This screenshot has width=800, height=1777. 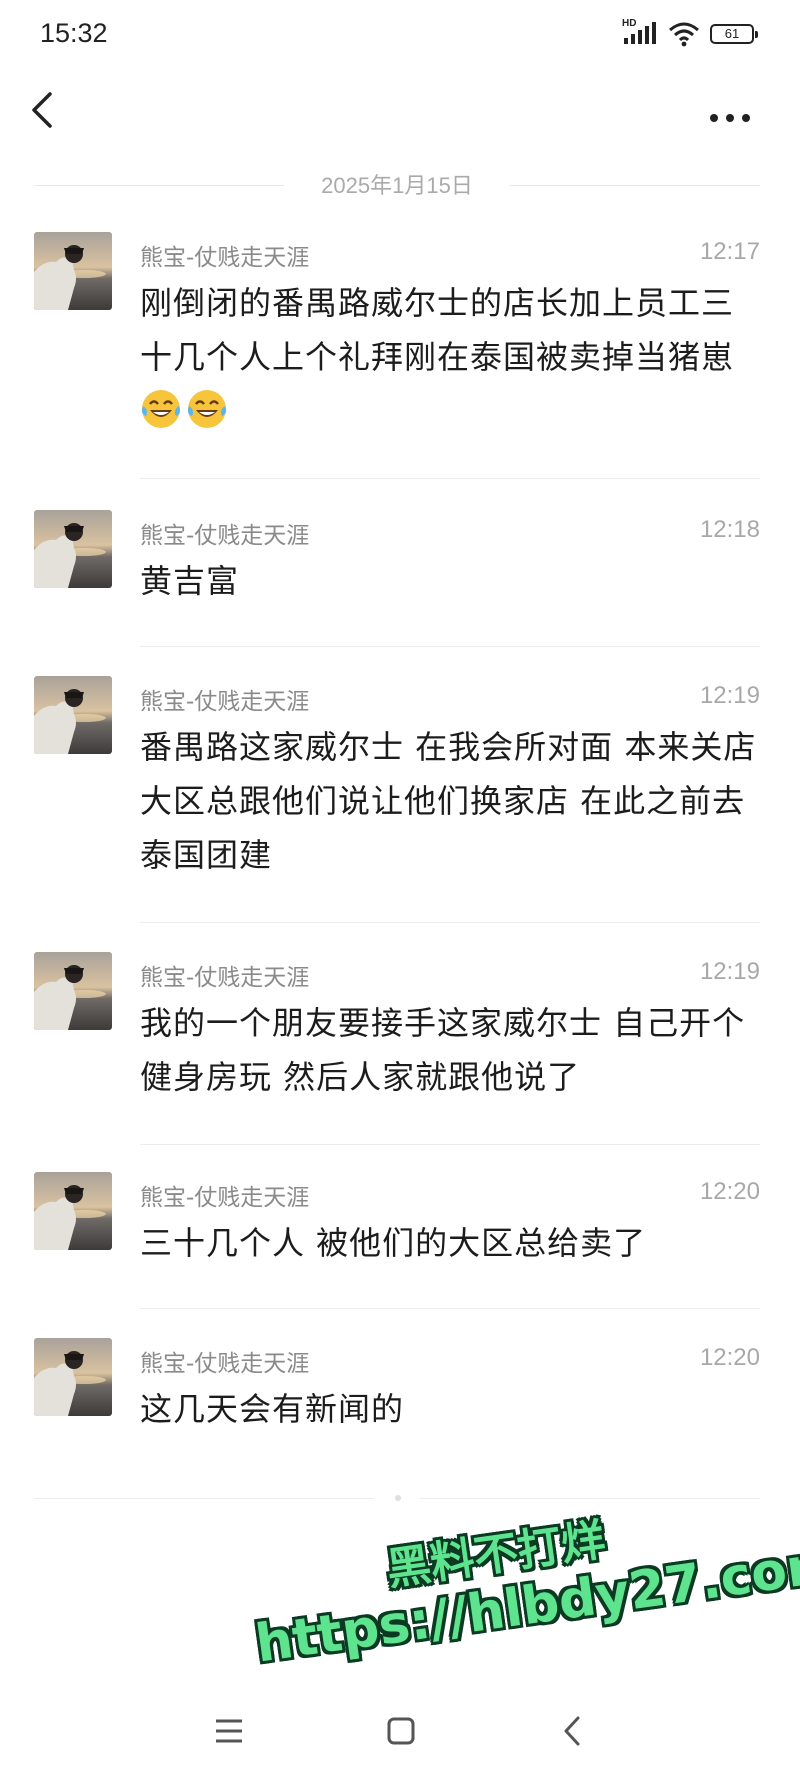 I want to click on signal-icon: HD, so click(x=640, y=33).